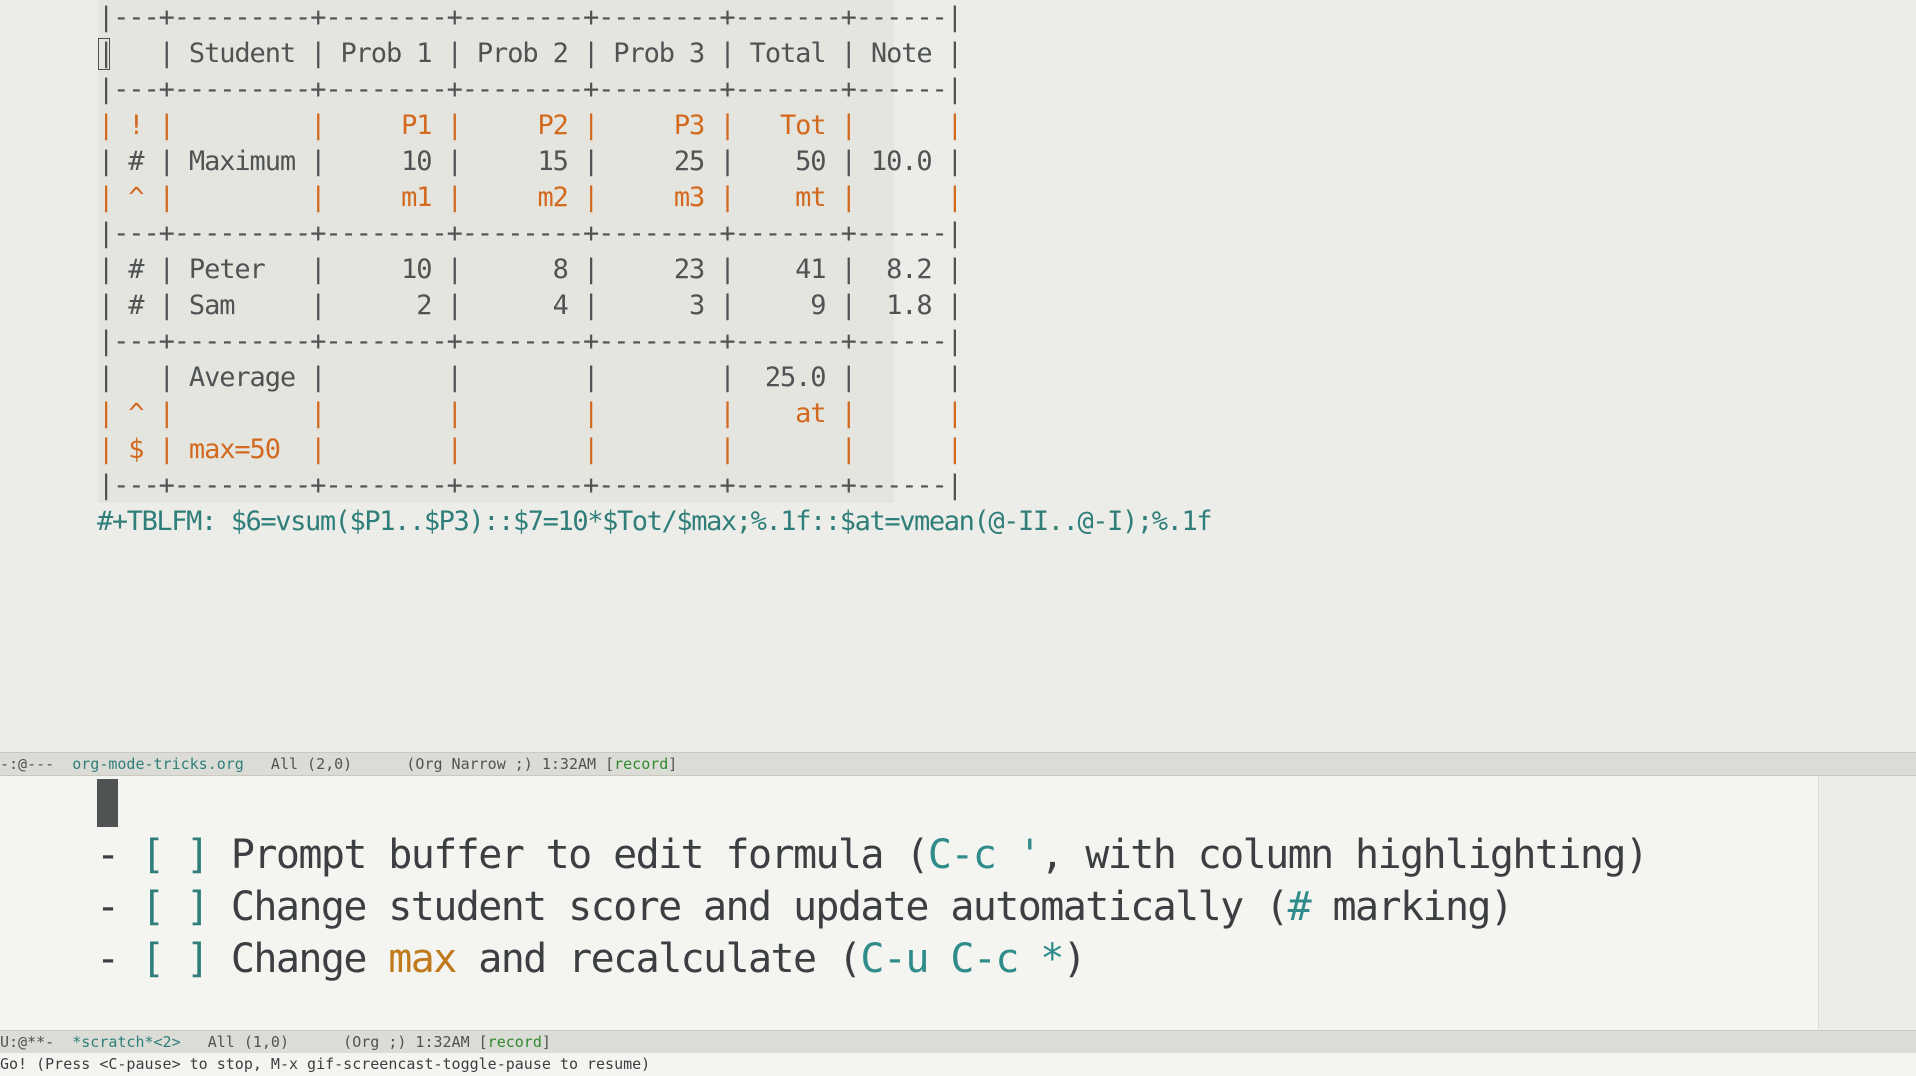 Image resolution: width=1916 pixels, height=1076 pixels. What do you see at coordinates (126, 1042) in the screenshot?
I see `modeline-buffer-name: *scratch*<2>` at bounding box center [126, 1042].